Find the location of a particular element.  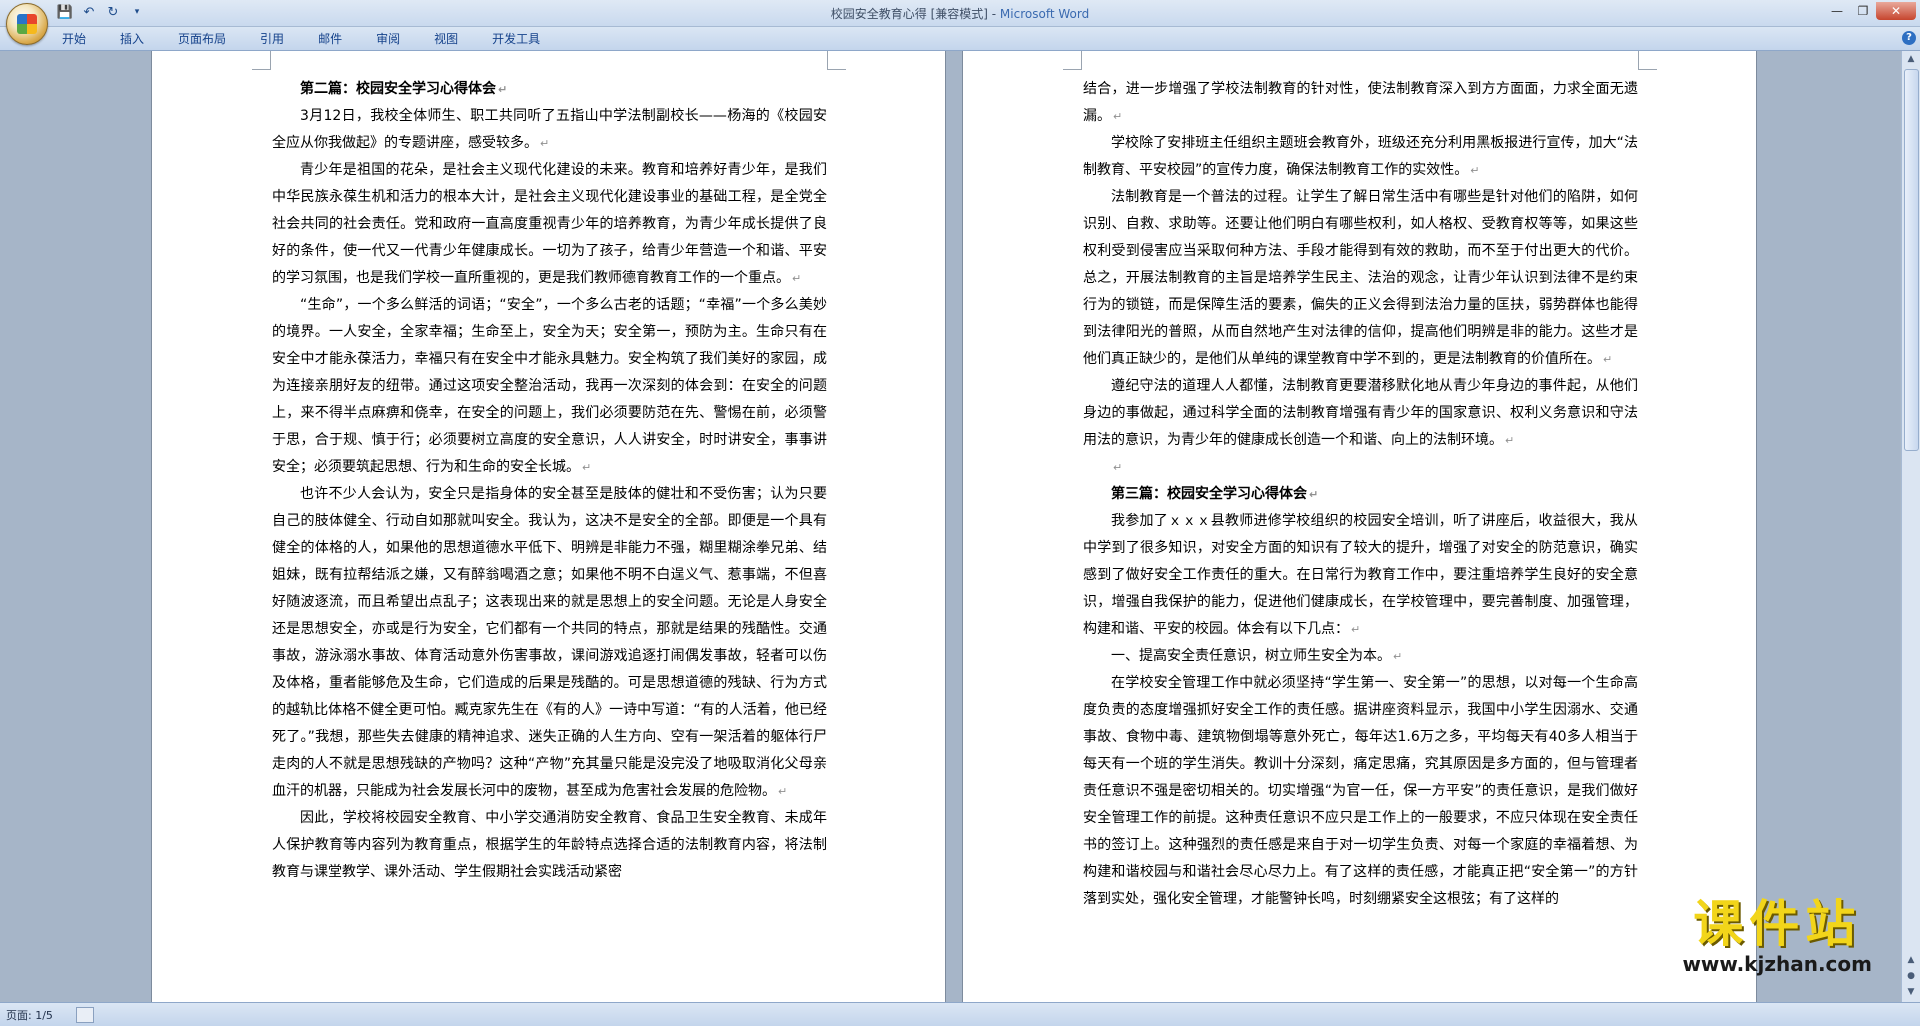

empty-paragraph: ↵ is located at coordinates (1118, 467).